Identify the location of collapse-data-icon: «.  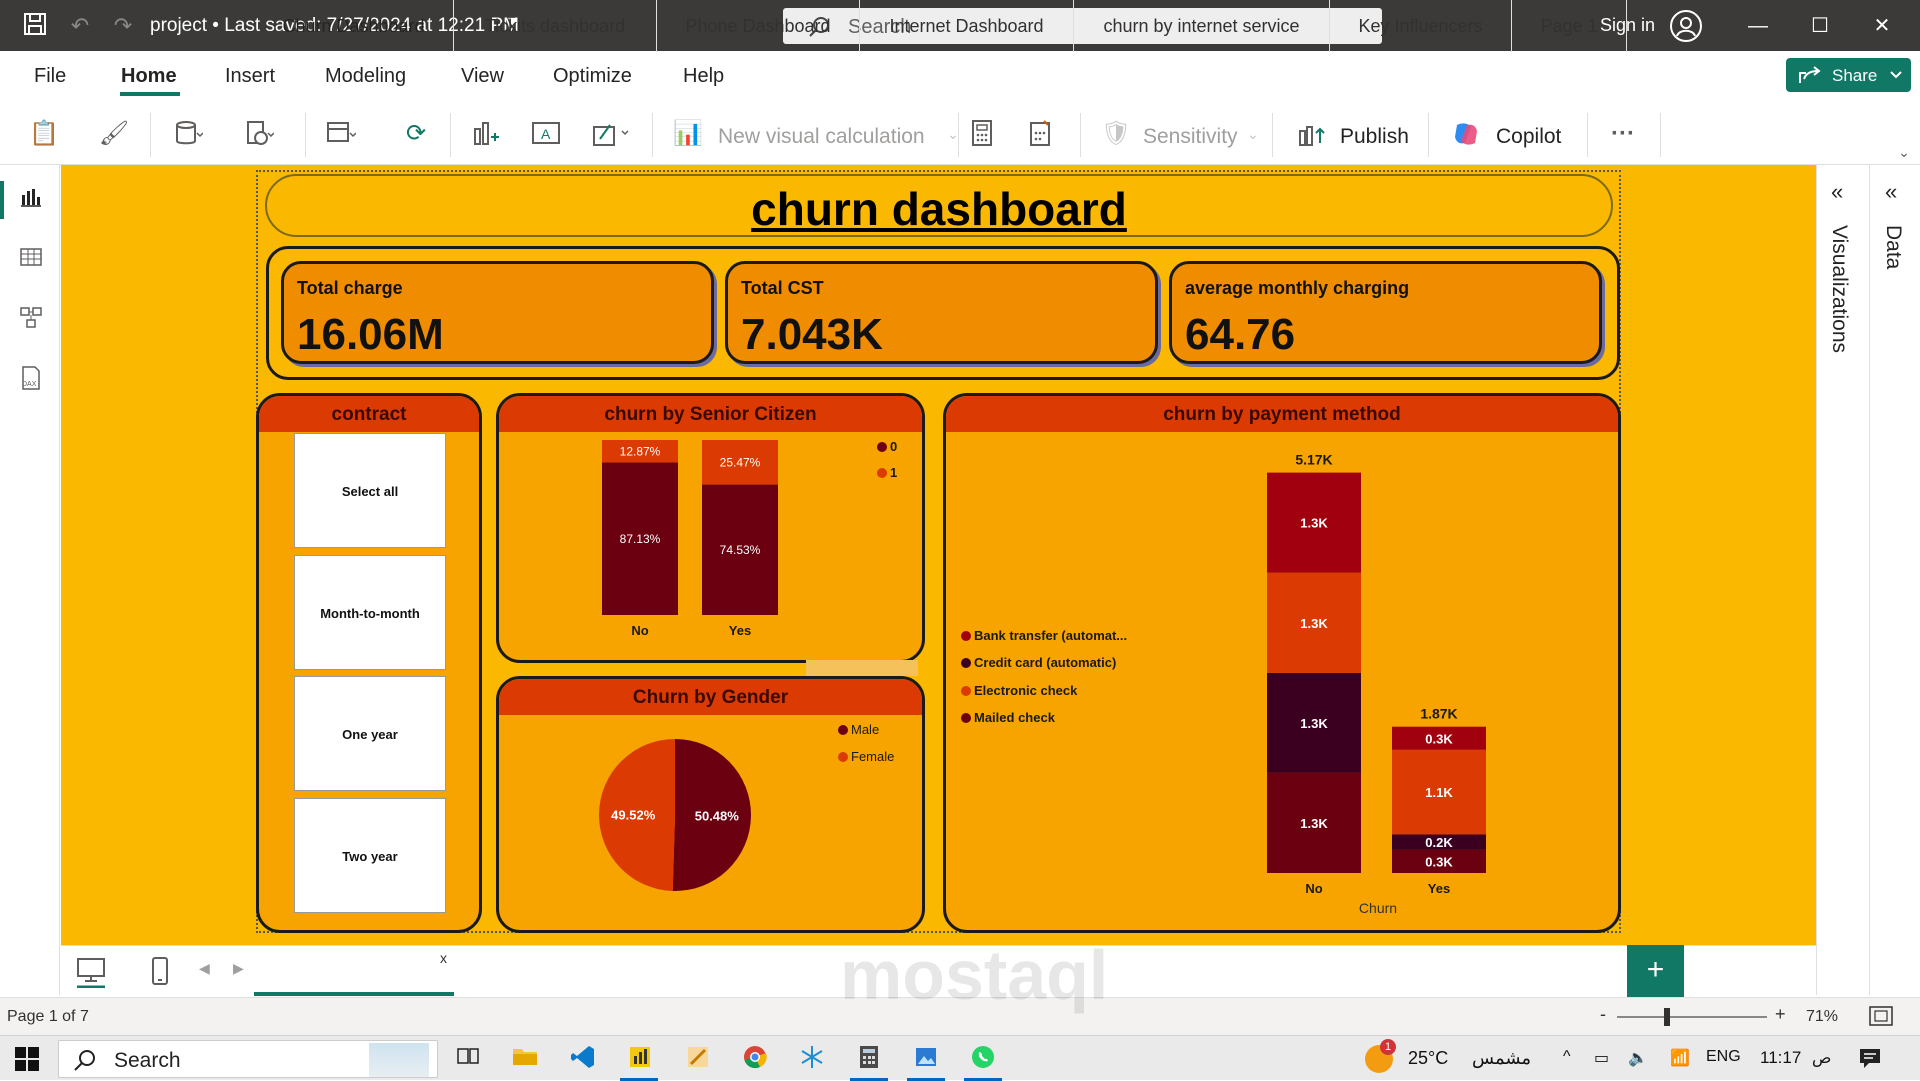
(1891, 192).